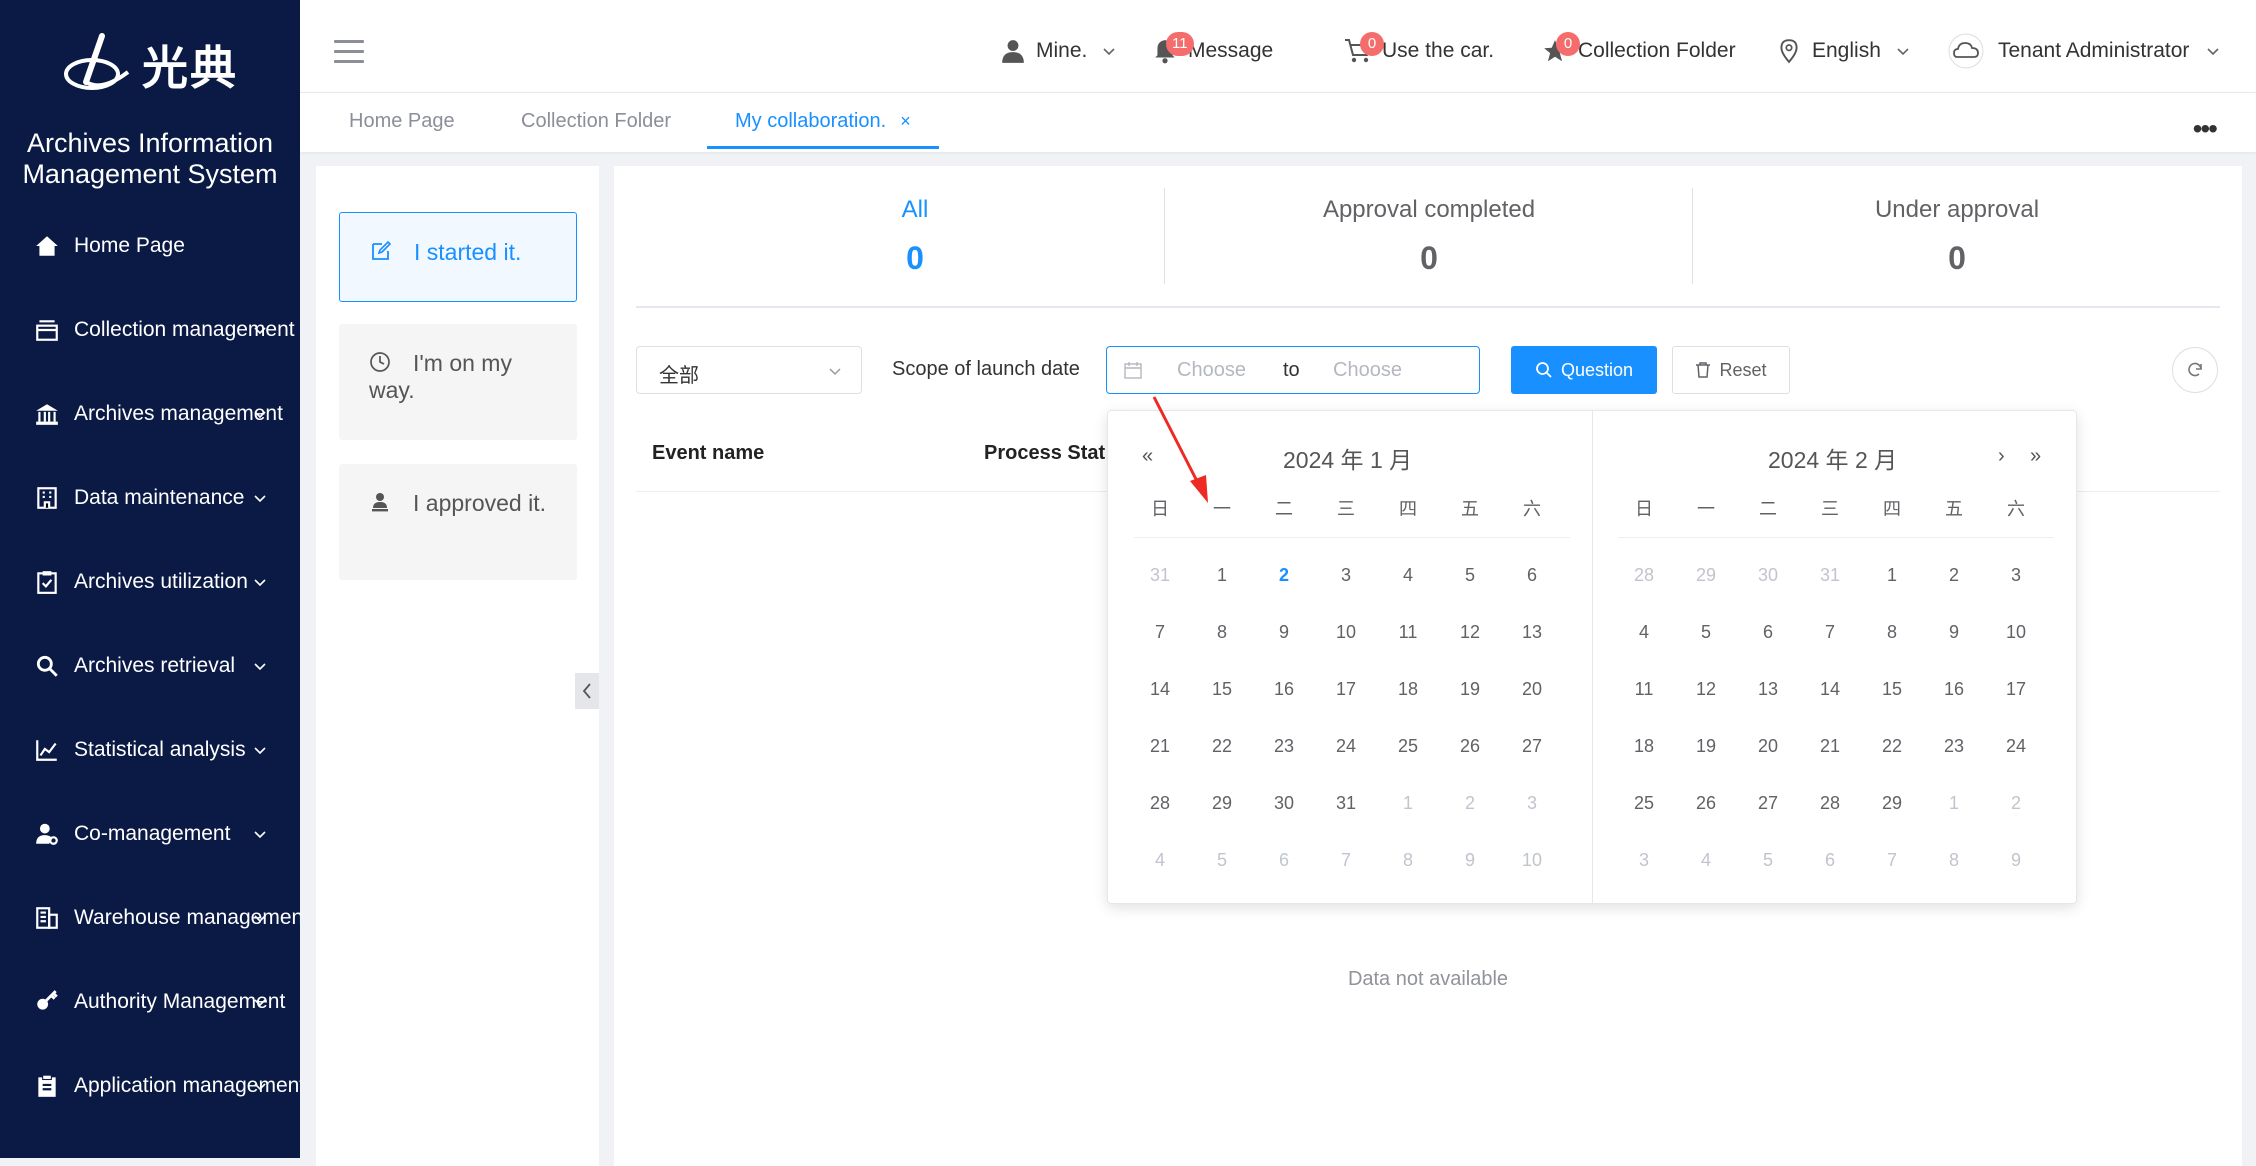 The image size is (2256, 1166). What do you see at coordinates (1843, 51) in the screenshot?
I see `language-select: English` at bounding box center [1843, 51].